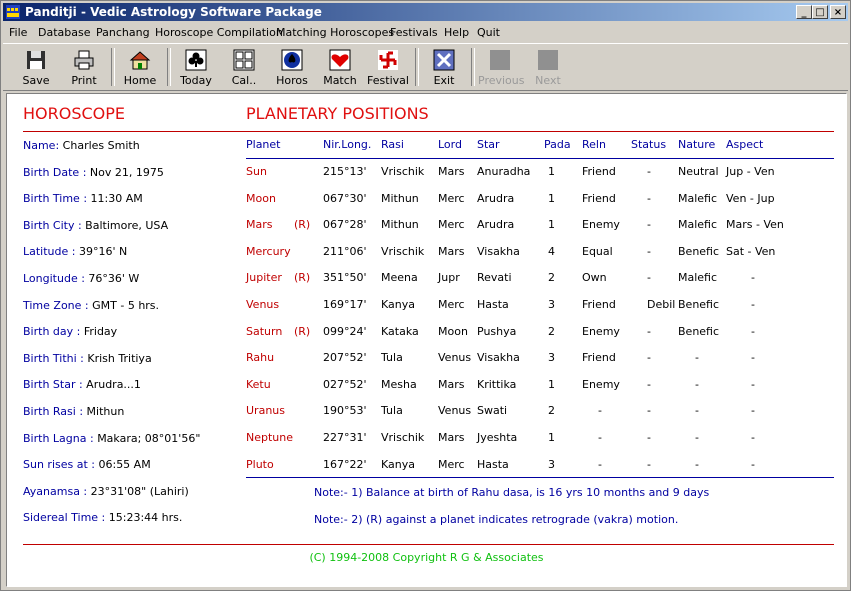 The image size is (851, 591). What do you see at coordinates (444, 60) in the screenshot?
I see `exit-icon` at bounding box center [444, 60].